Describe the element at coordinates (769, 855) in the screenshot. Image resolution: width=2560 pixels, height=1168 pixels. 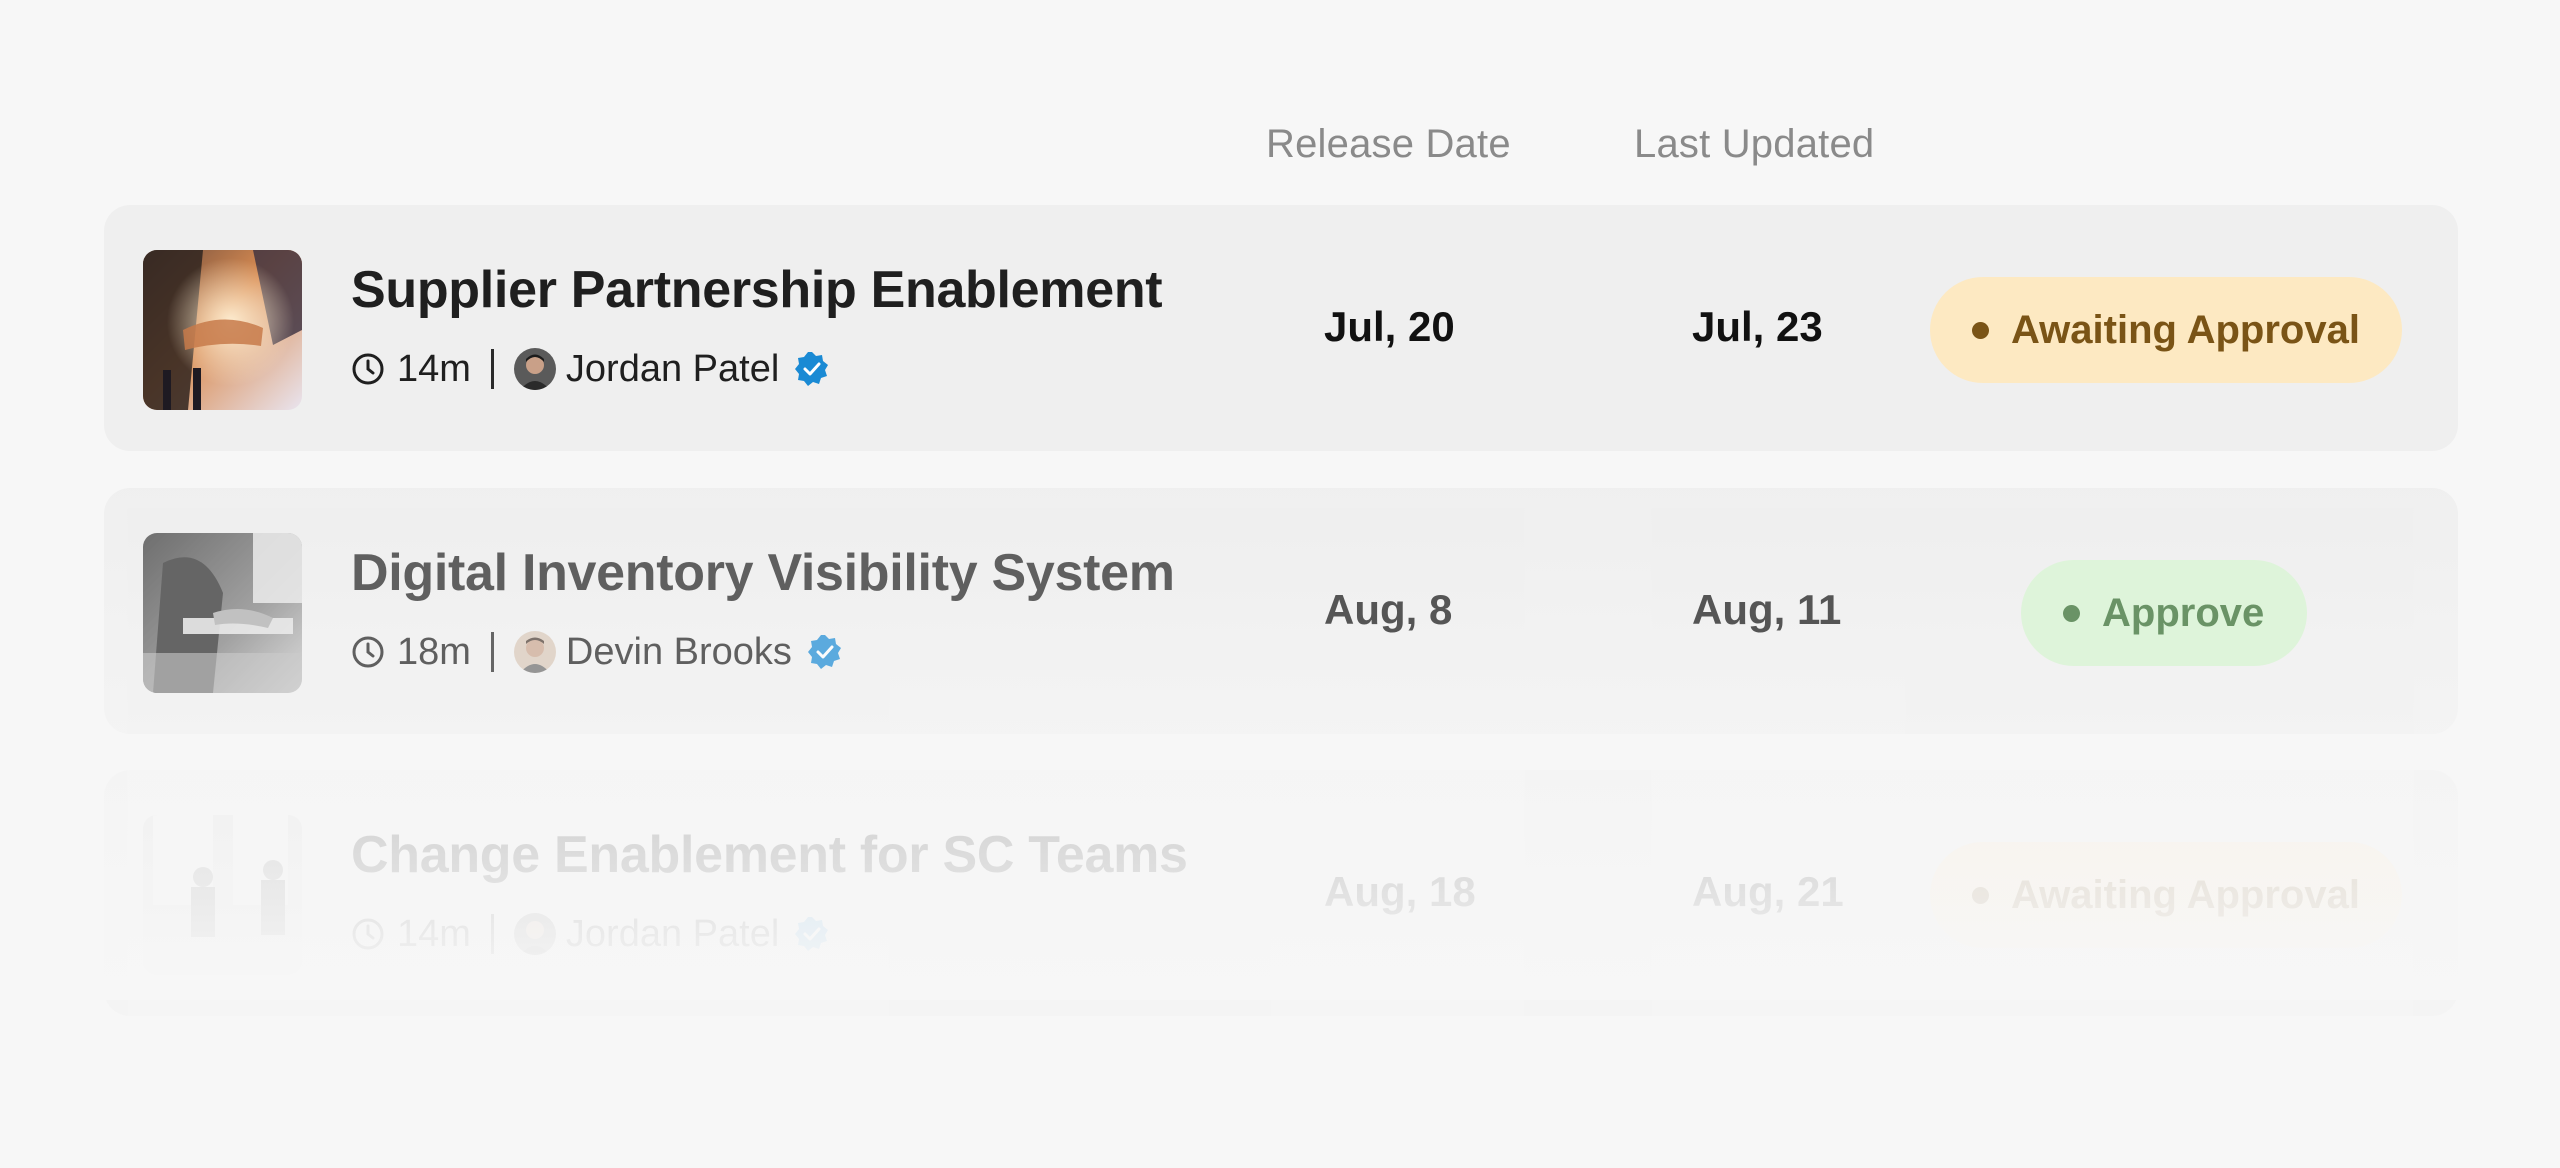
I see `row-title: Change Enablement for SC Teams` at that location.